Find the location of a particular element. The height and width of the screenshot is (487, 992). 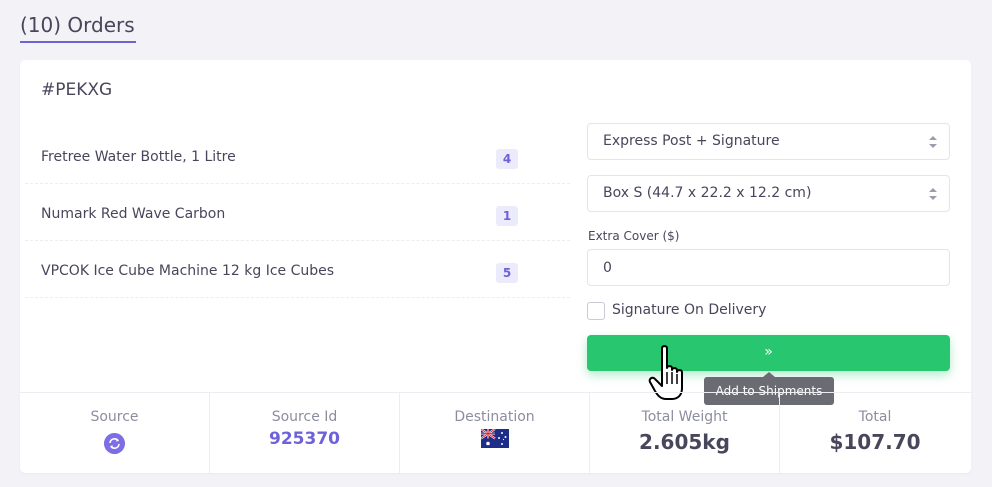

item-name: Fretree Water Bottle, 1 Litre is located at coordinates (138, 157).